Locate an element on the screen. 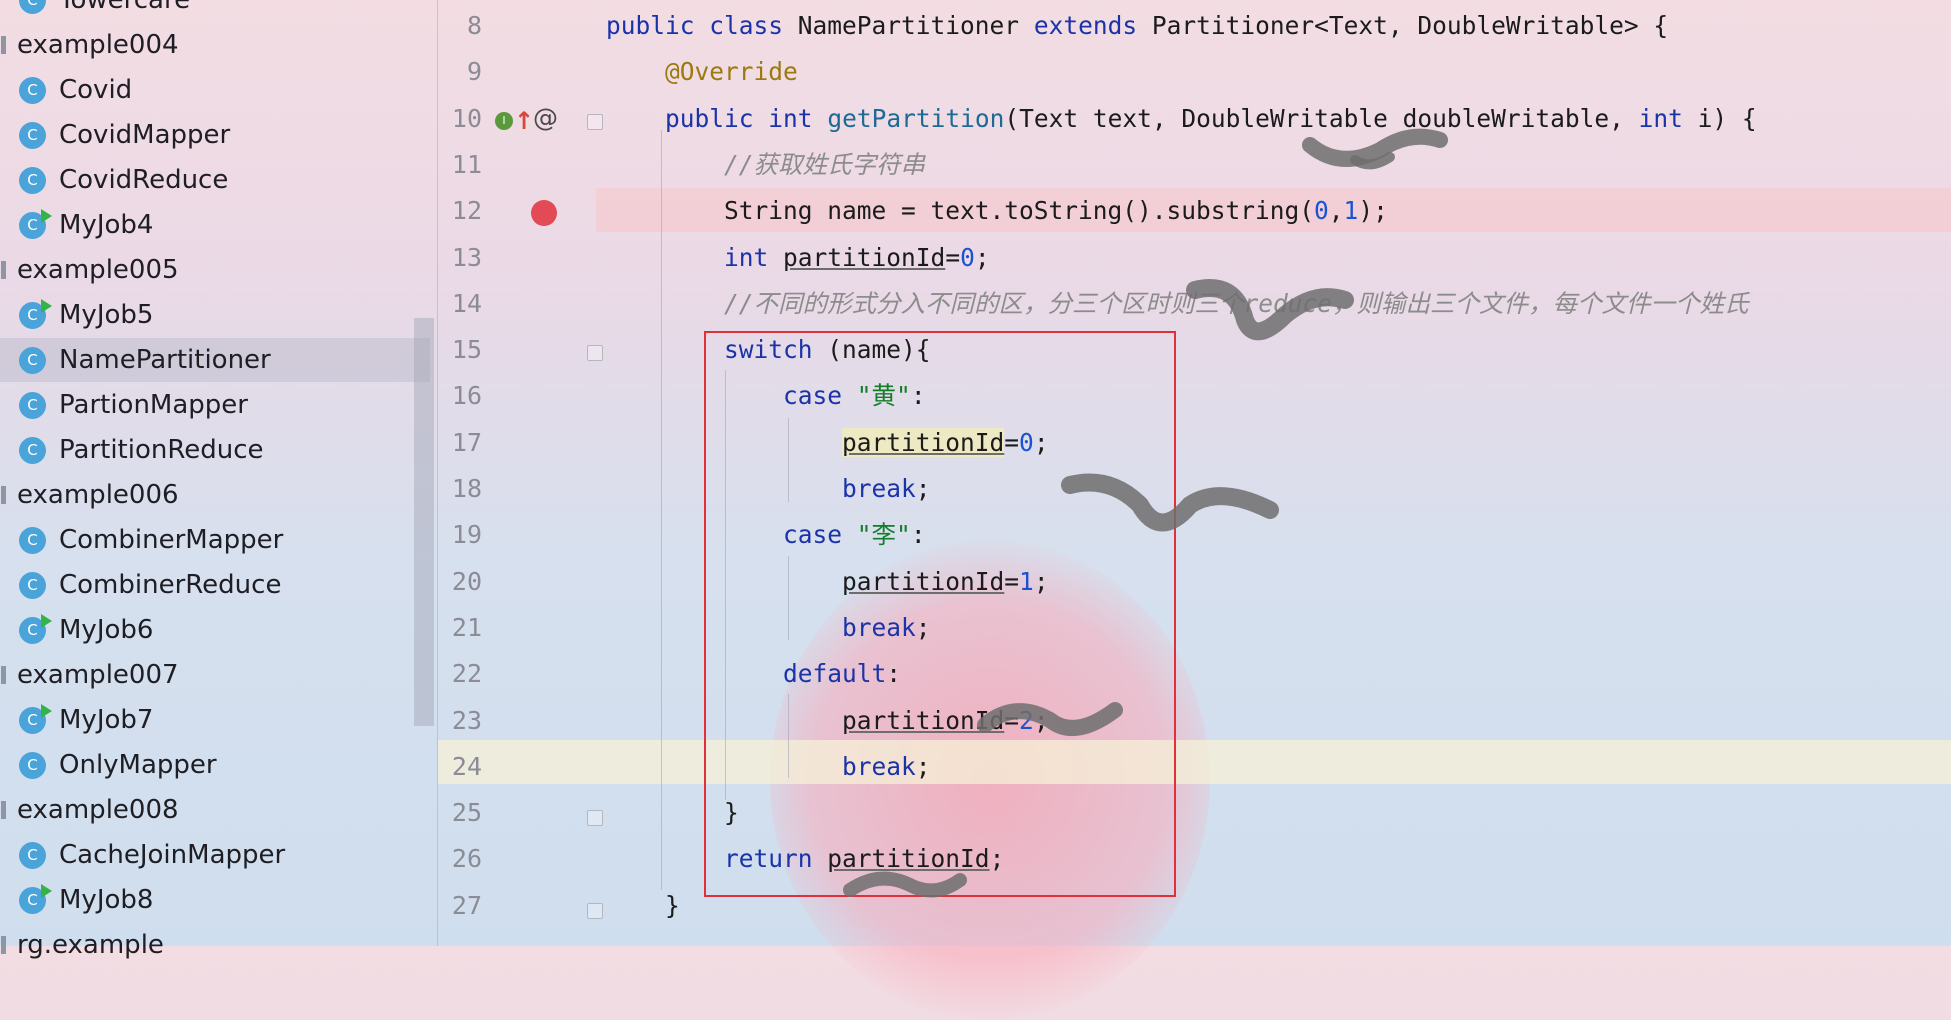 Image resolution: width=1951 pixels, height=1020 pixels. implements-gutter: I ↑ is located at coordinates (514, 121).